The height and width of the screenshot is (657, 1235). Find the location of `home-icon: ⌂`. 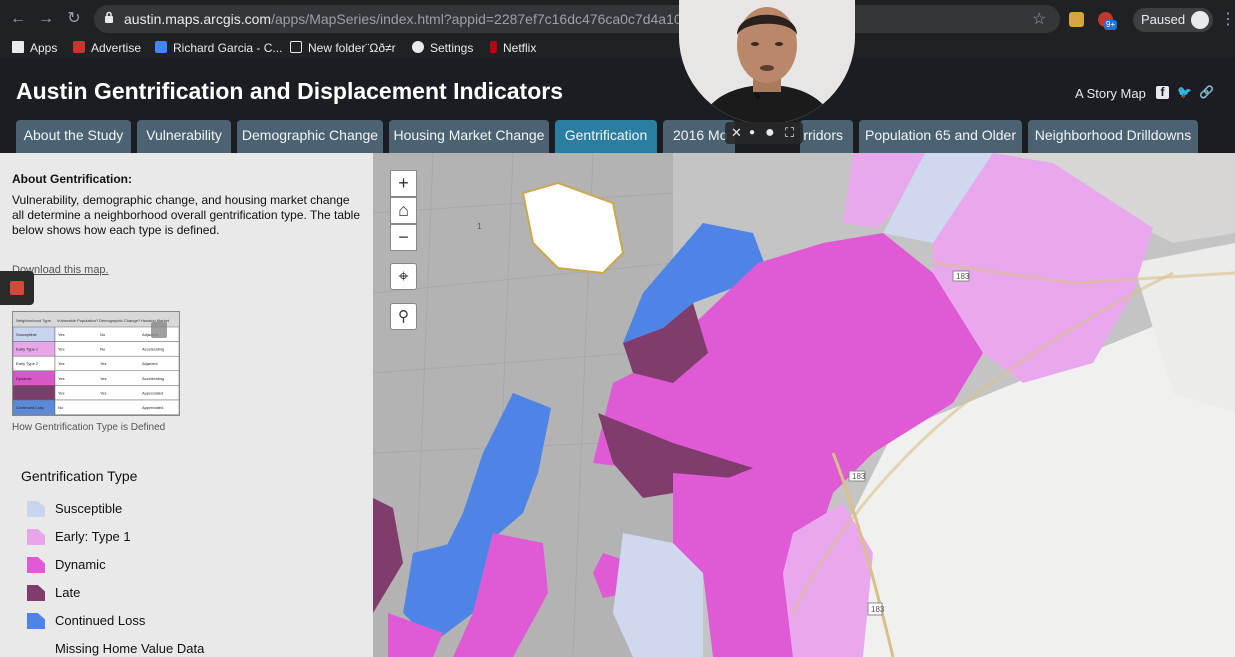

home-icon: ⌂ is located at coordinates (403, 210).